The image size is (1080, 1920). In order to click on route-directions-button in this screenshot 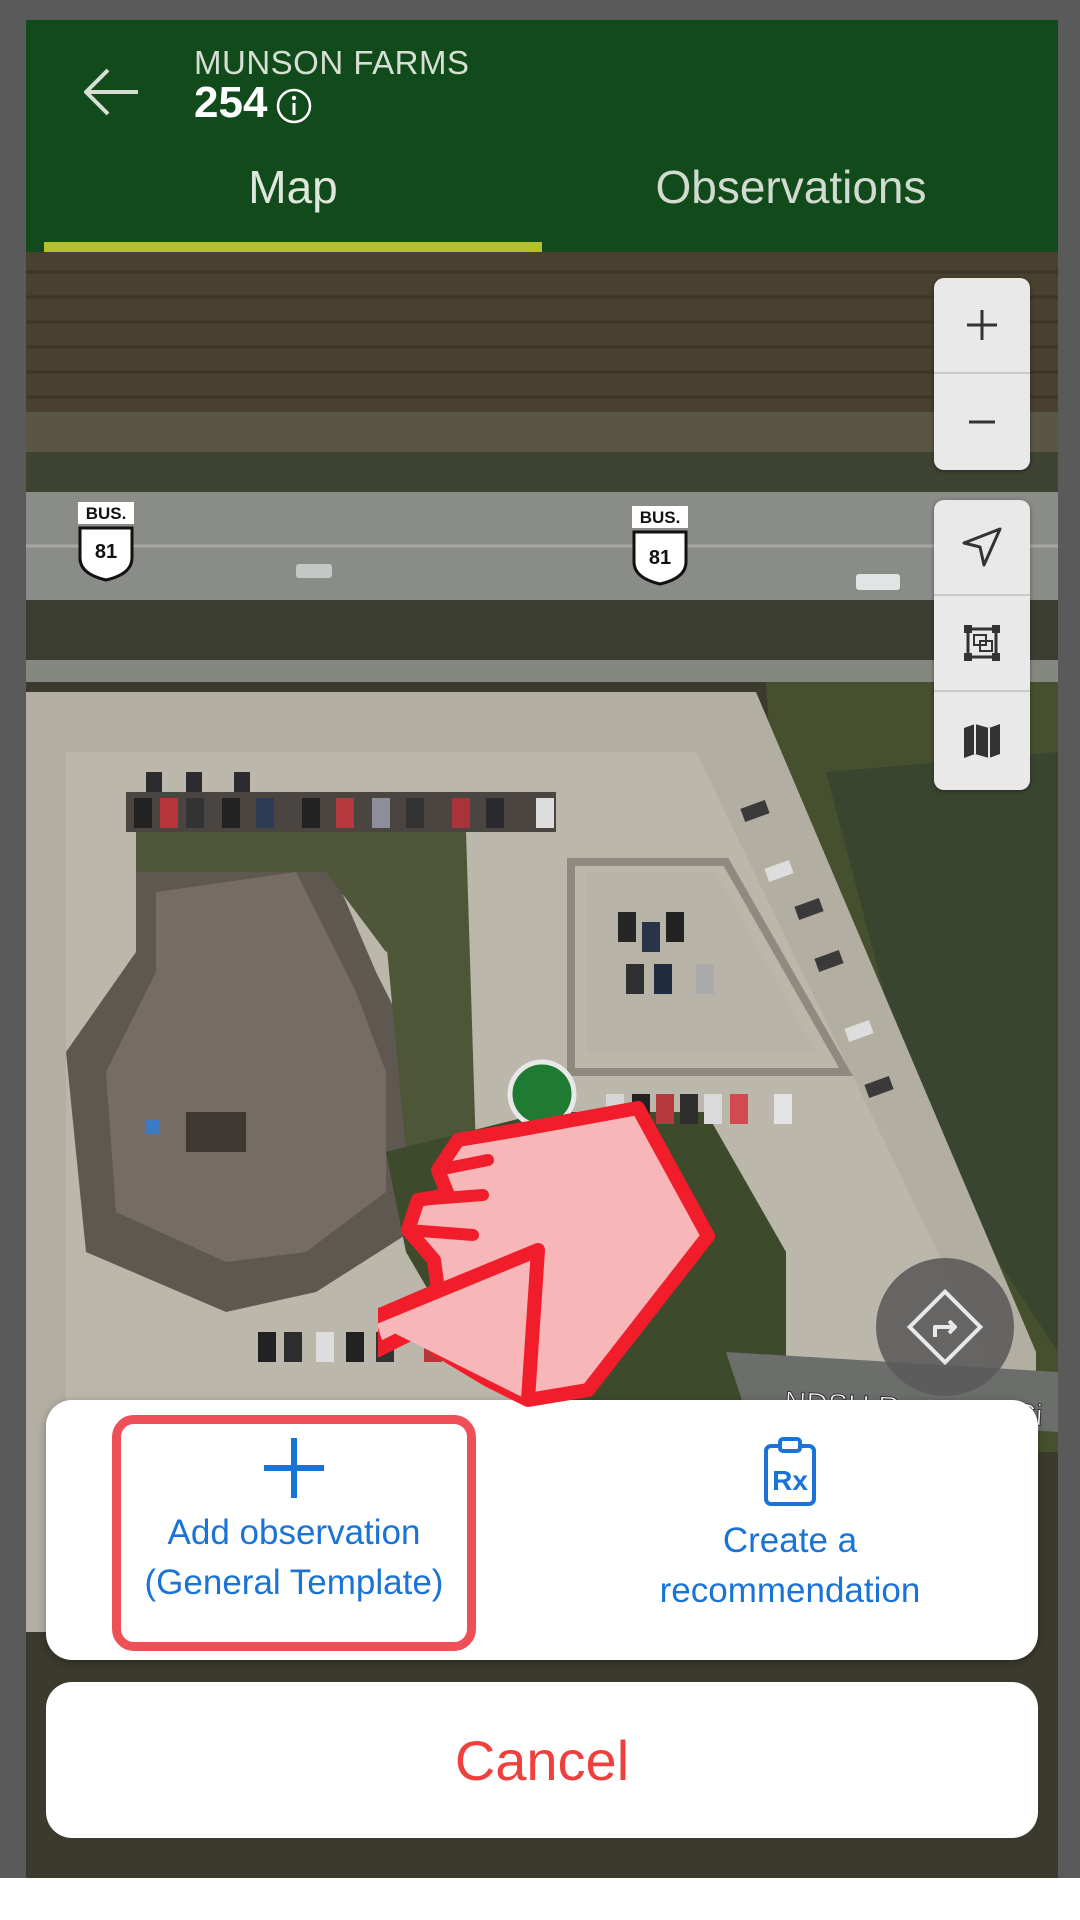, I will do `click(945, 1327)`.